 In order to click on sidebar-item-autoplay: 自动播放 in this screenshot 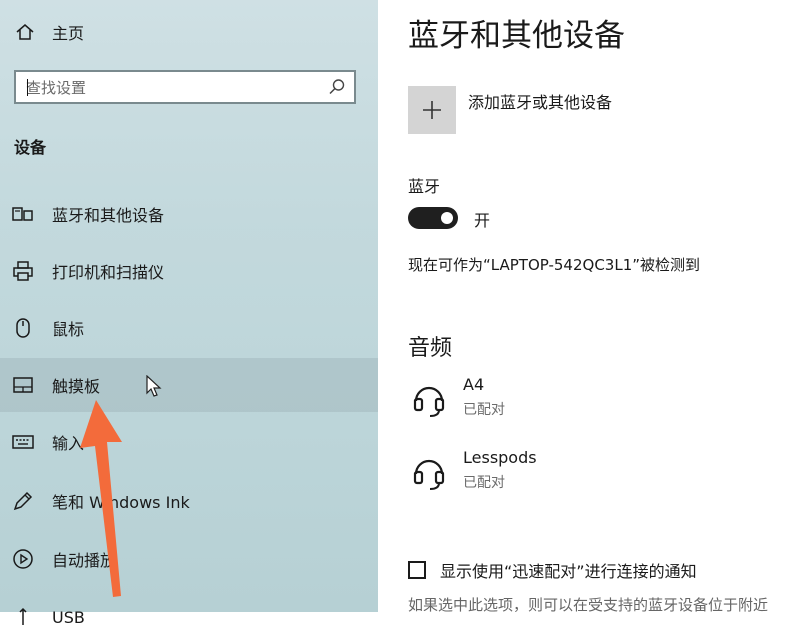, I will do `click(189, 559)`.